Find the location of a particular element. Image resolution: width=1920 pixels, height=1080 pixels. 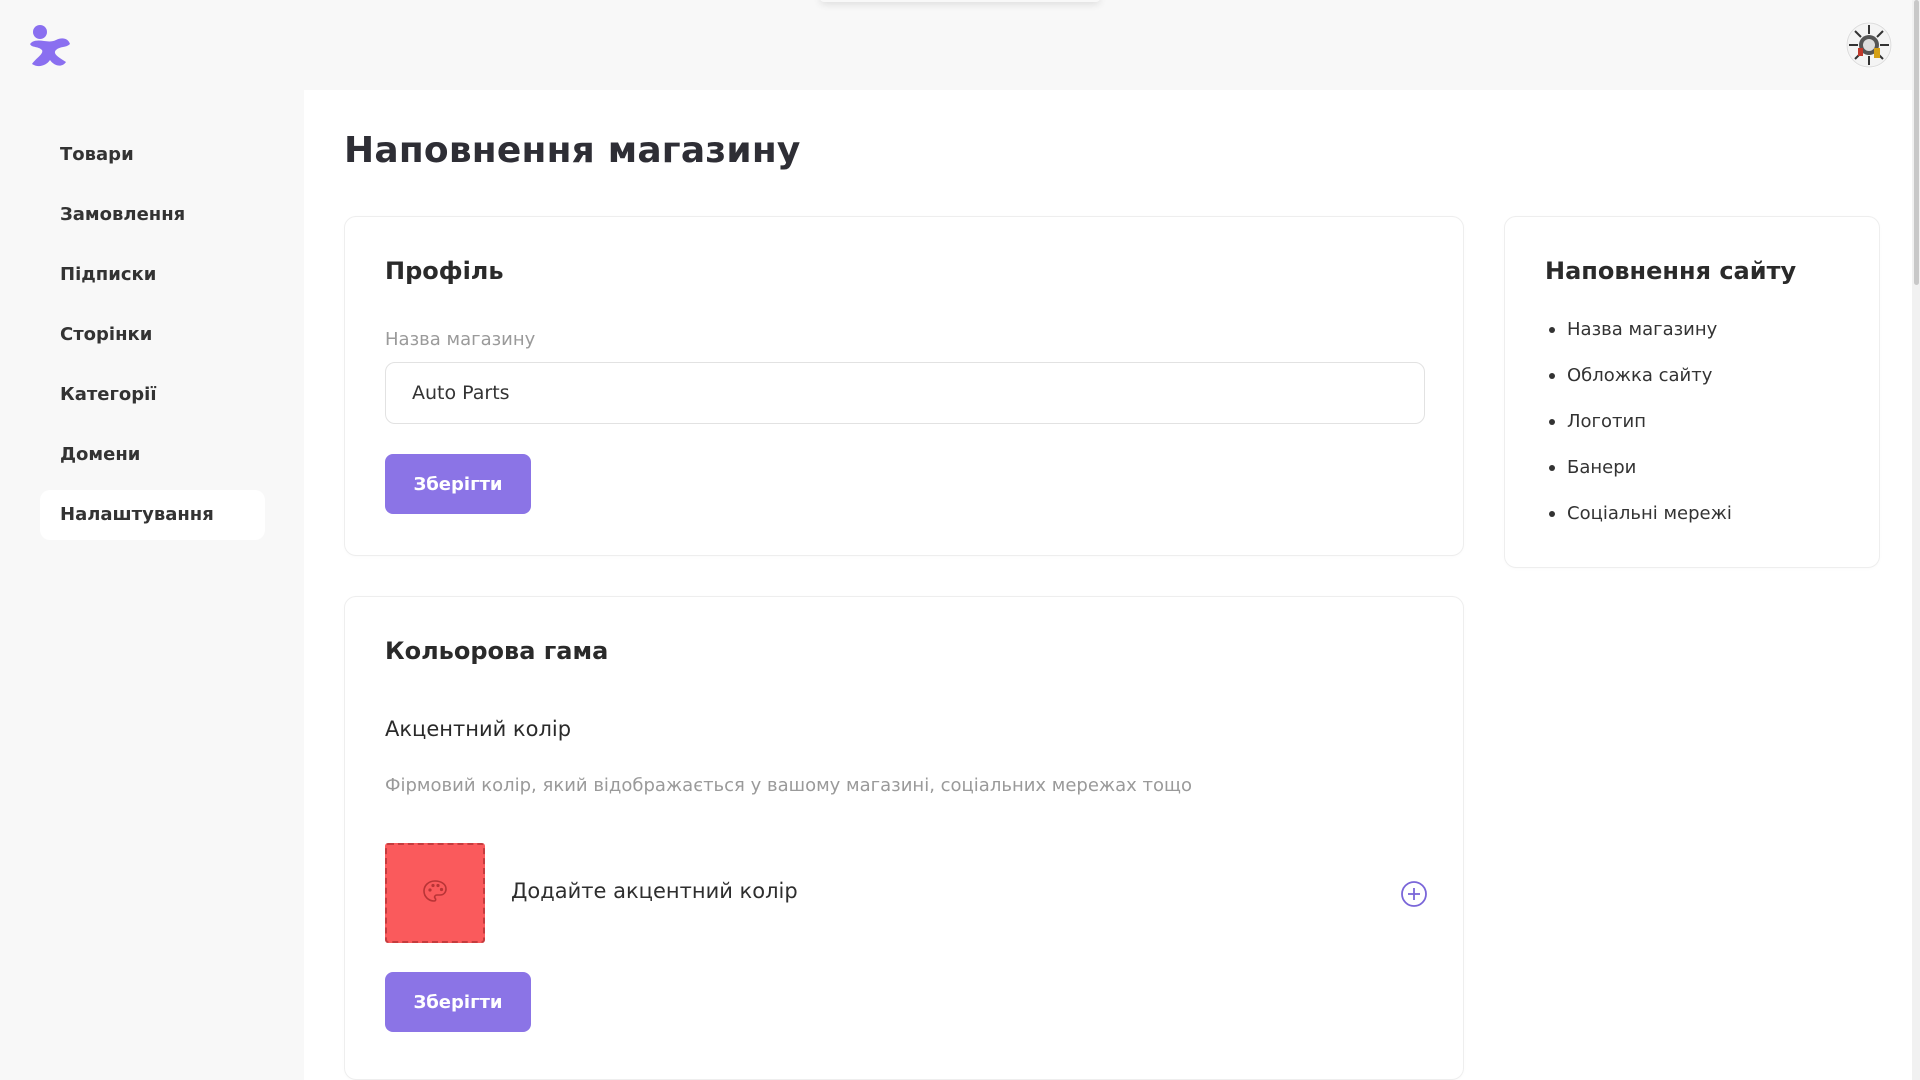

site-content-item-logo: Логотип is located at coordinates (1638, 430).